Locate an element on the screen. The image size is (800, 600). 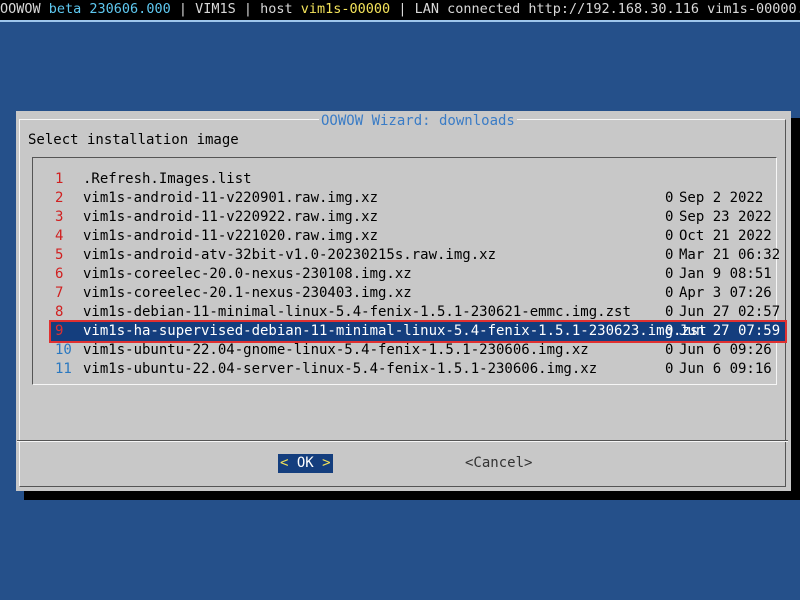
item-number: 11 is located at coordinates (63, 369).